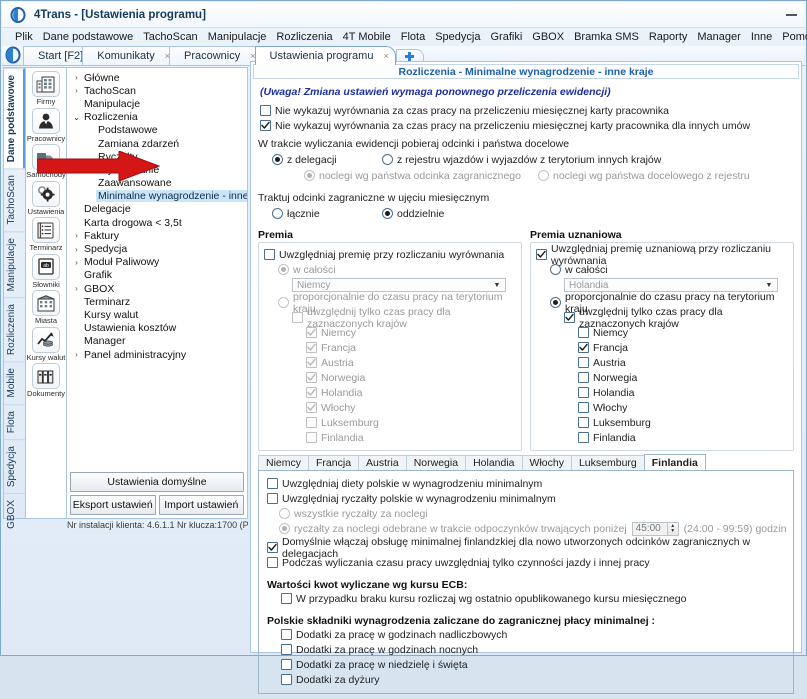  What do you see at coordinates (158, 328) in the screenshot?
I see `tree-node-ustawienia-koszt-w: Ustawienia kosztów` at bounding box center [158, 328].